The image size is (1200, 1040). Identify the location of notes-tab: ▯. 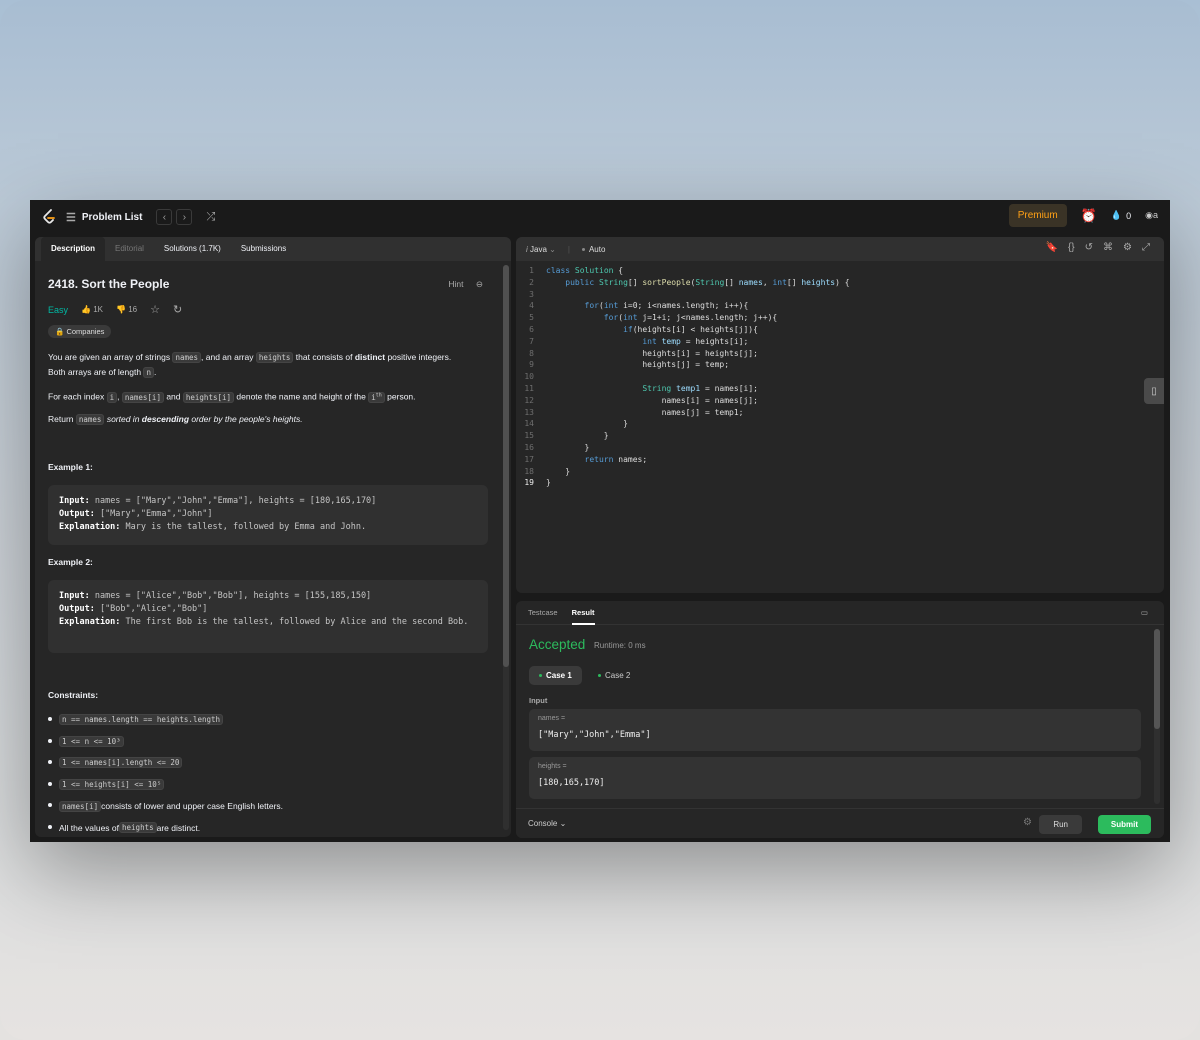
(1154, 391).